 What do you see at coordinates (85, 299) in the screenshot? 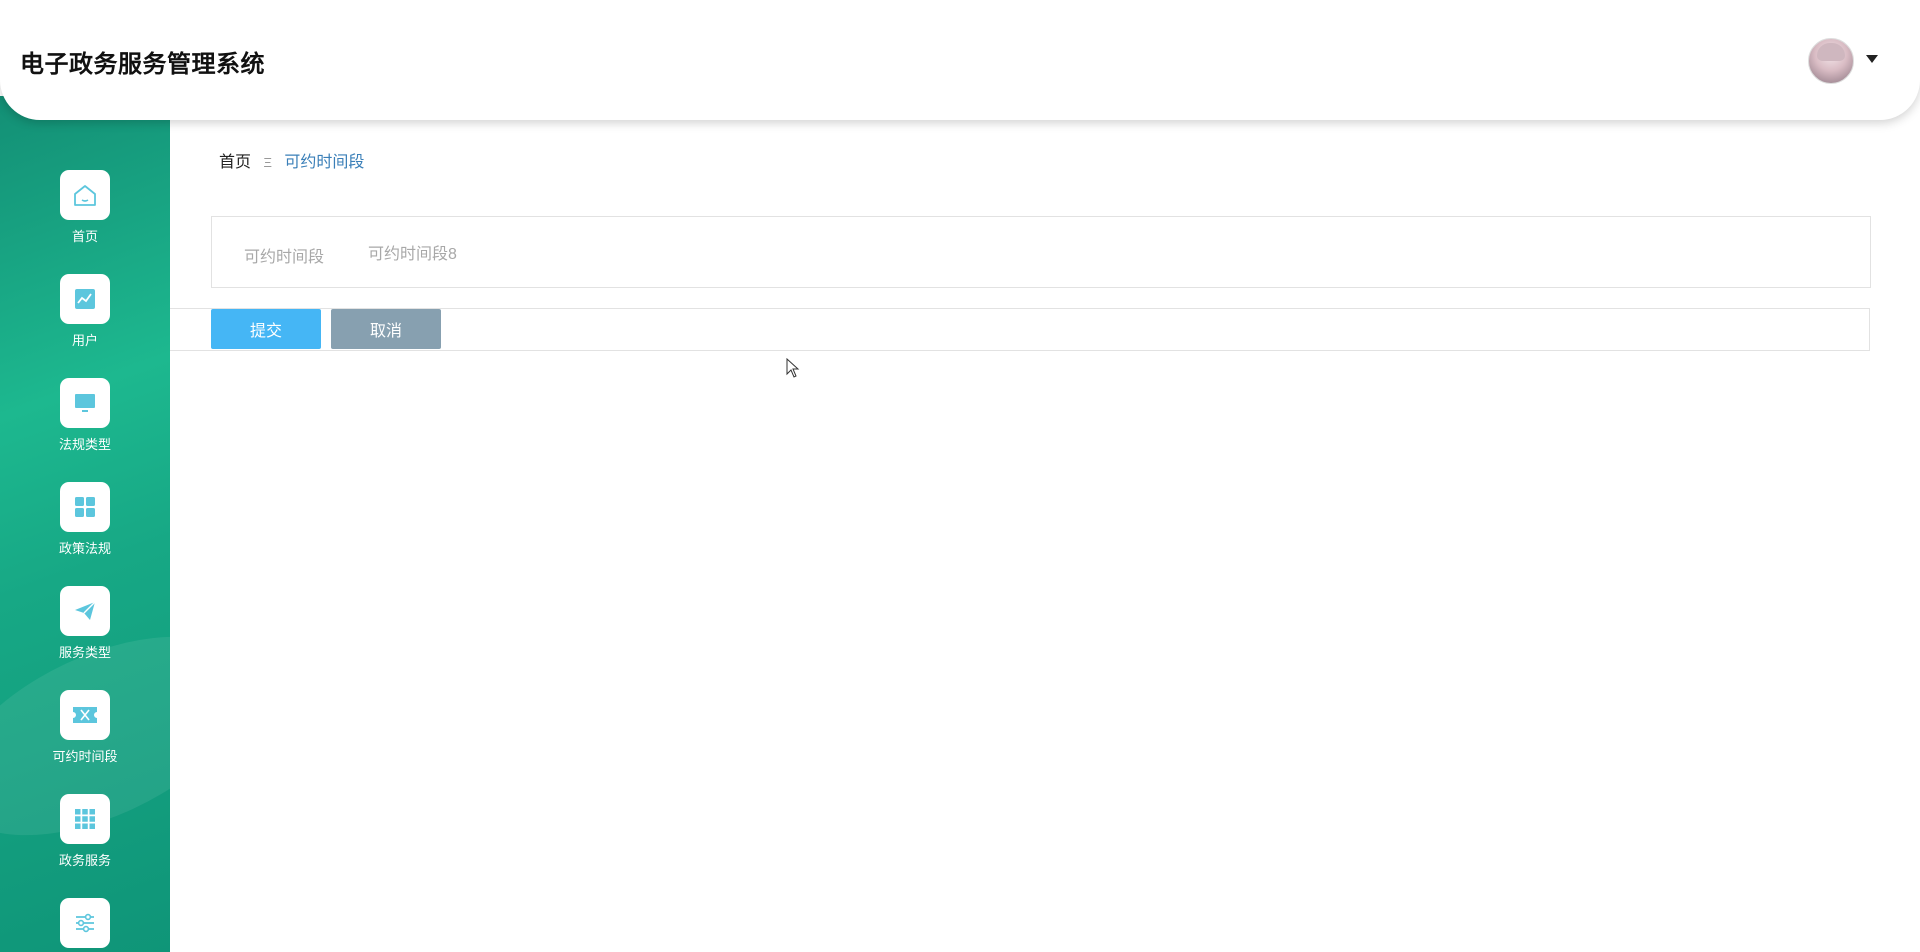
I see `chart-line-icon` at bounding box center [85, 299].